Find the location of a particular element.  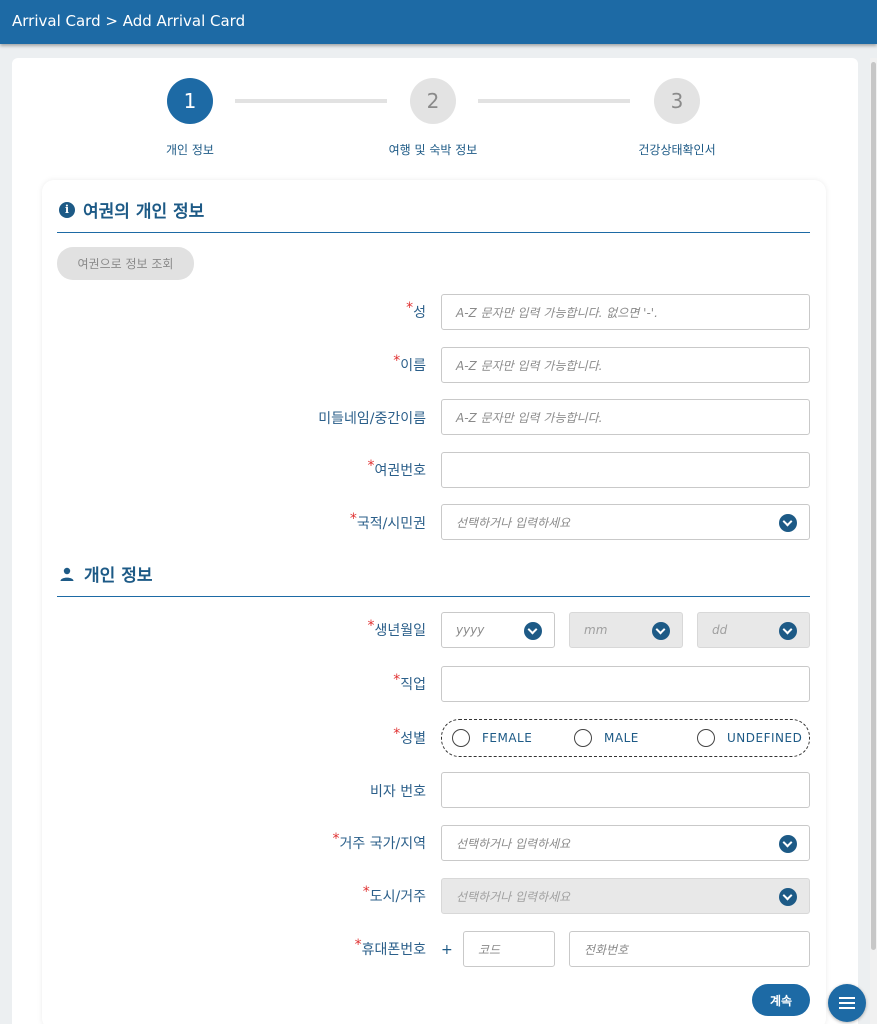

gender-radio-group: FEMALE MALE UNDEFINED is located at coordinates (625, 738).